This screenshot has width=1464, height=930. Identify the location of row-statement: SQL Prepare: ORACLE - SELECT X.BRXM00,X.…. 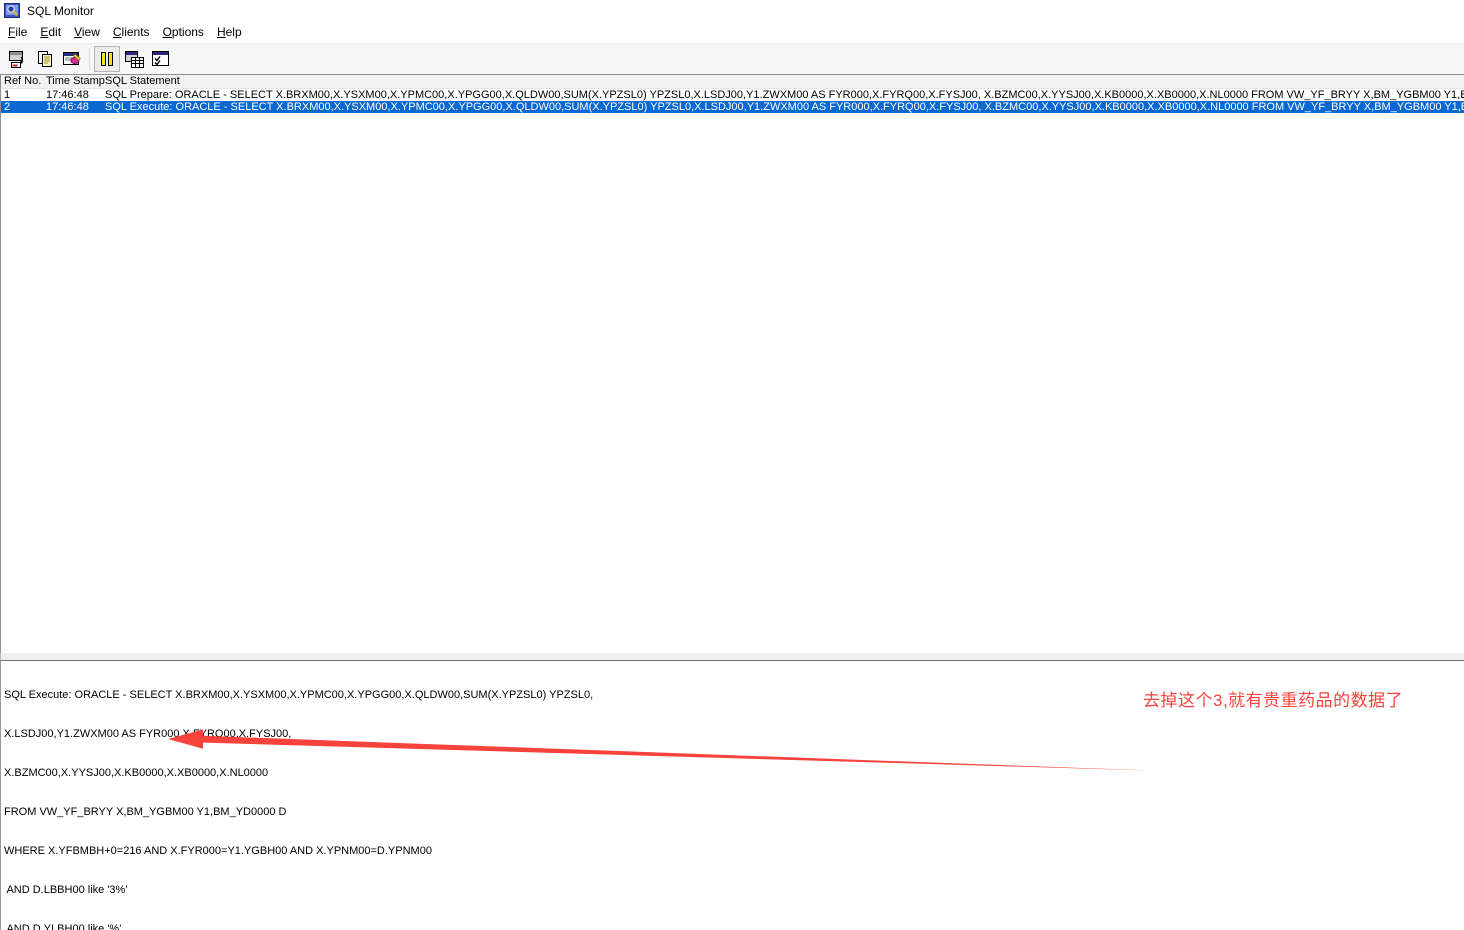
(784, 95).